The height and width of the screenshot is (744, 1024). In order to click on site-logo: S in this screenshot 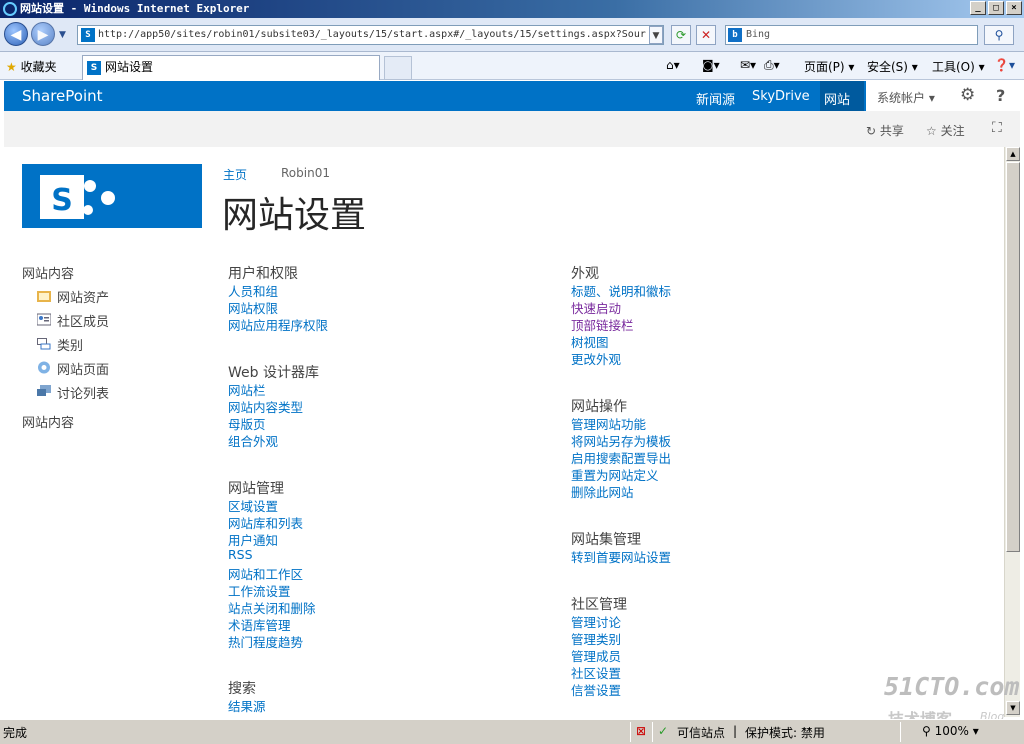, I will do `click(112, 196)`.